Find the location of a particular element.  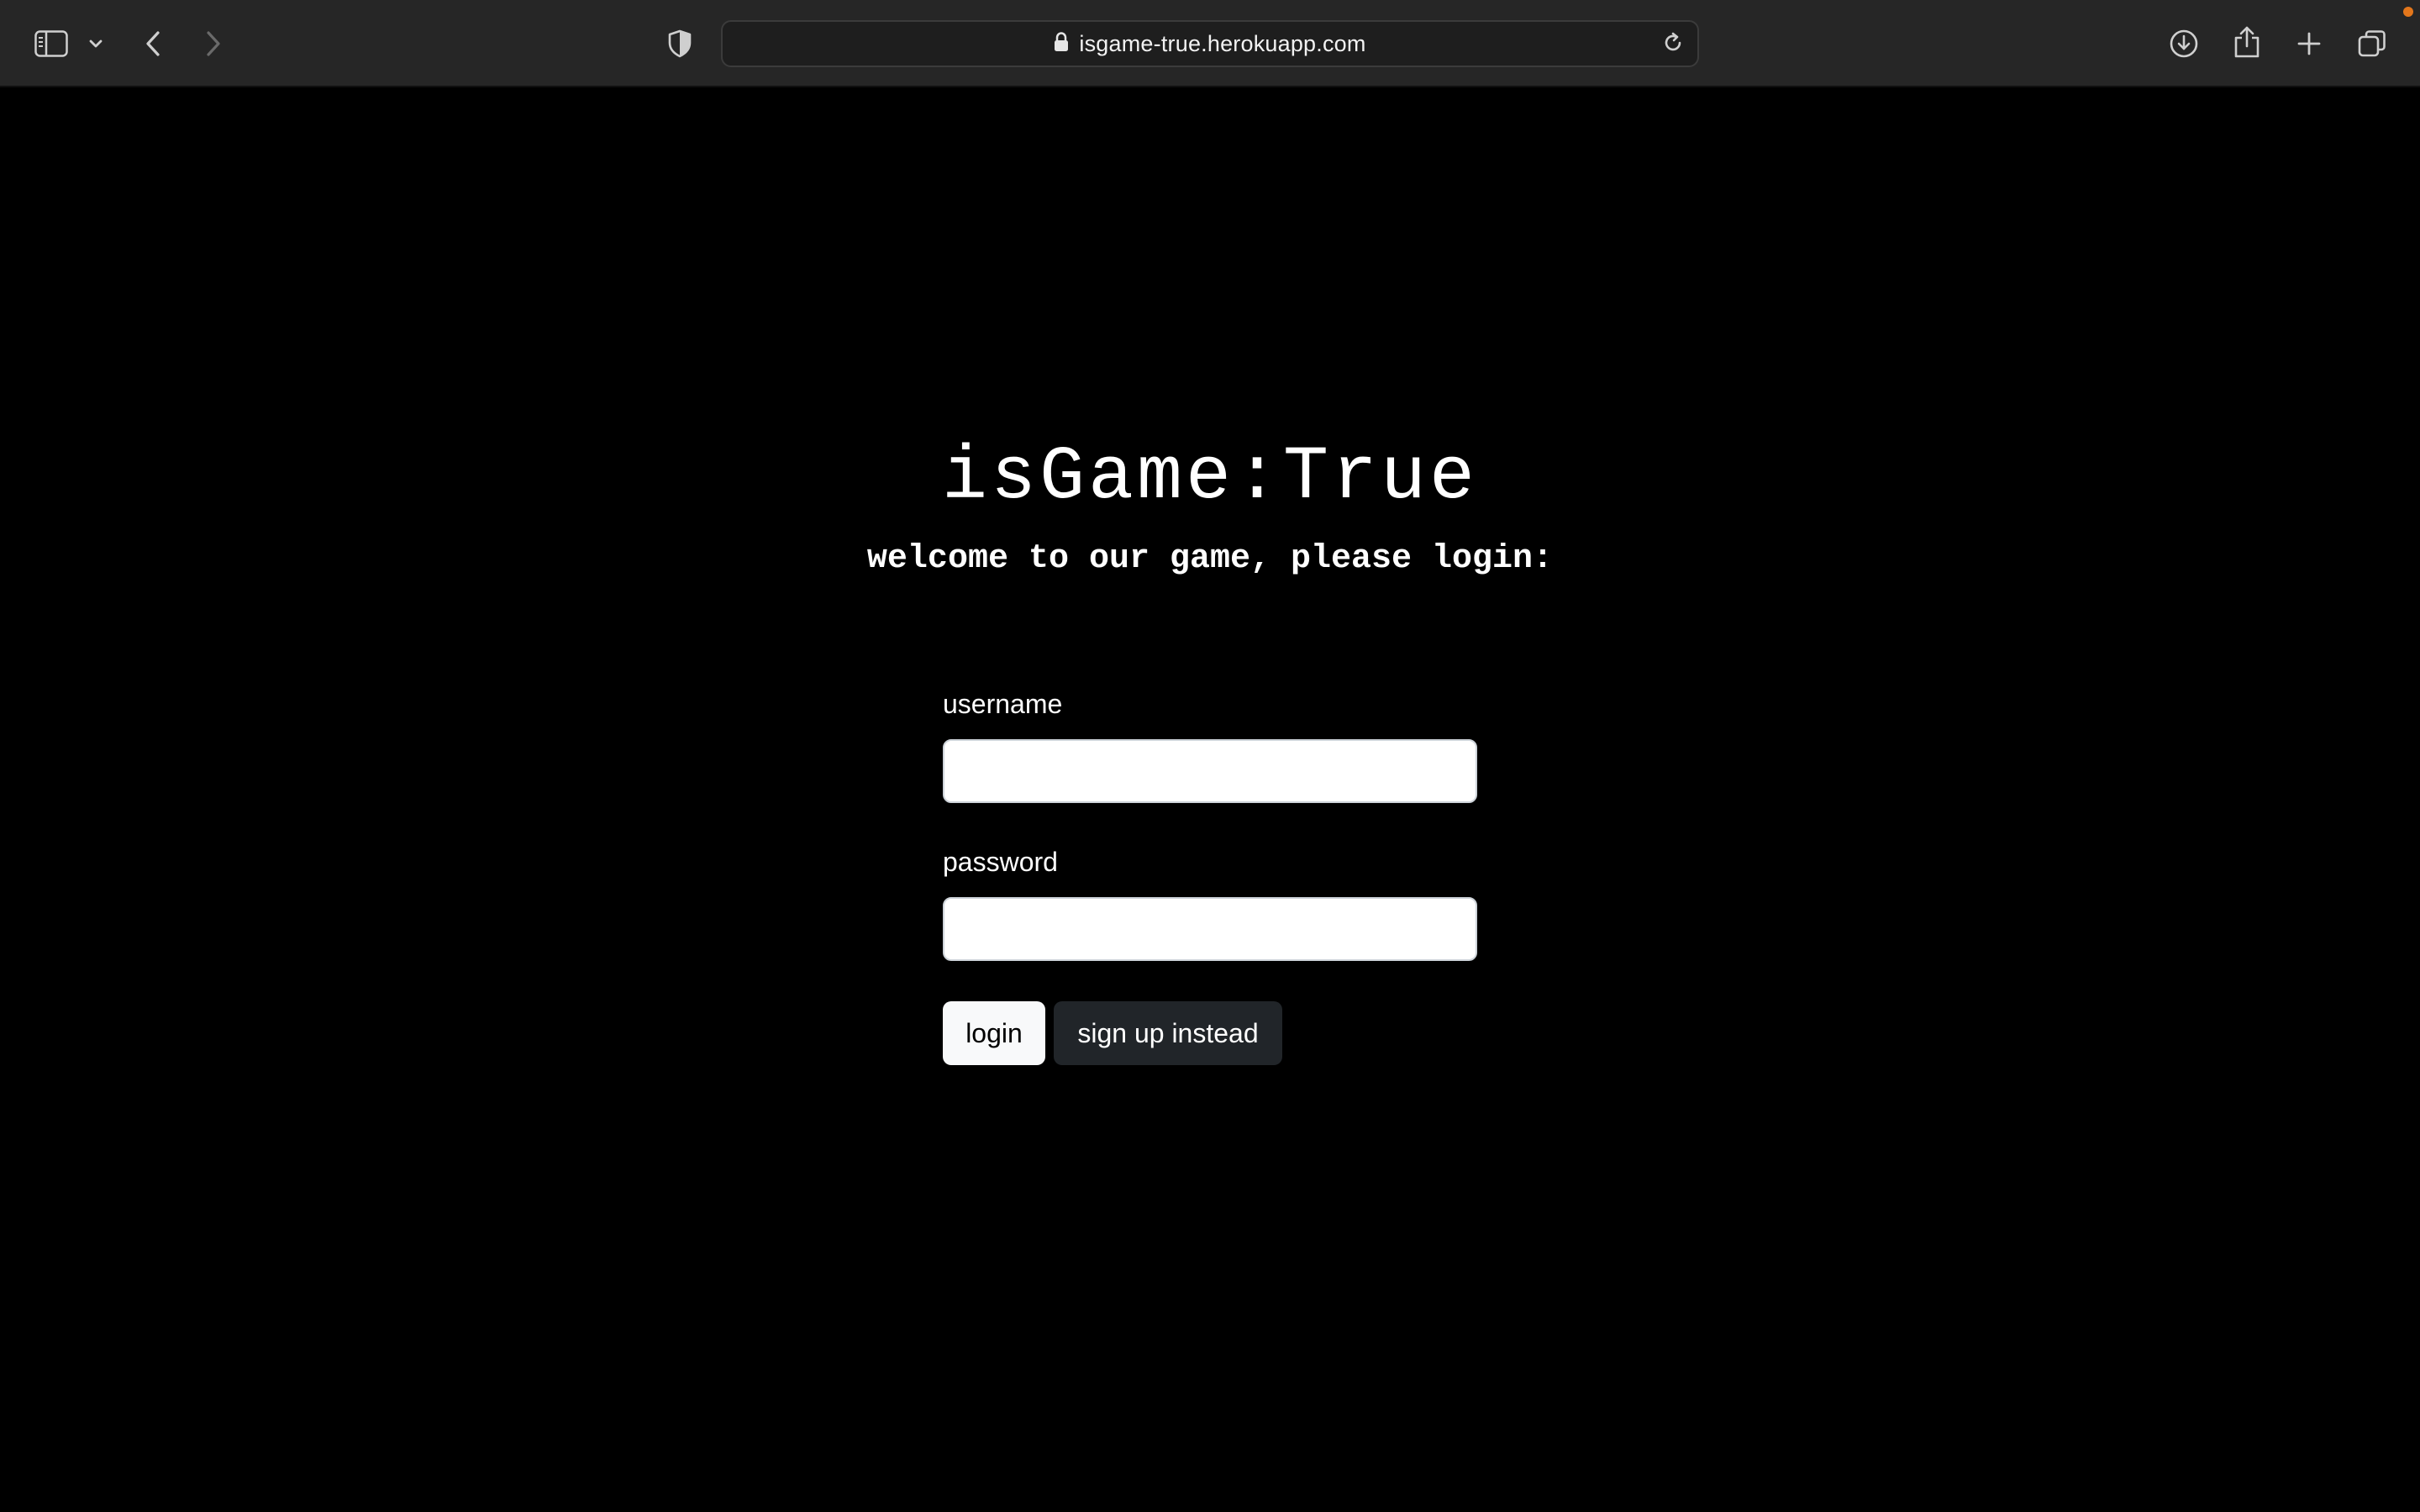

back-button is located at coordinates (153, 43).